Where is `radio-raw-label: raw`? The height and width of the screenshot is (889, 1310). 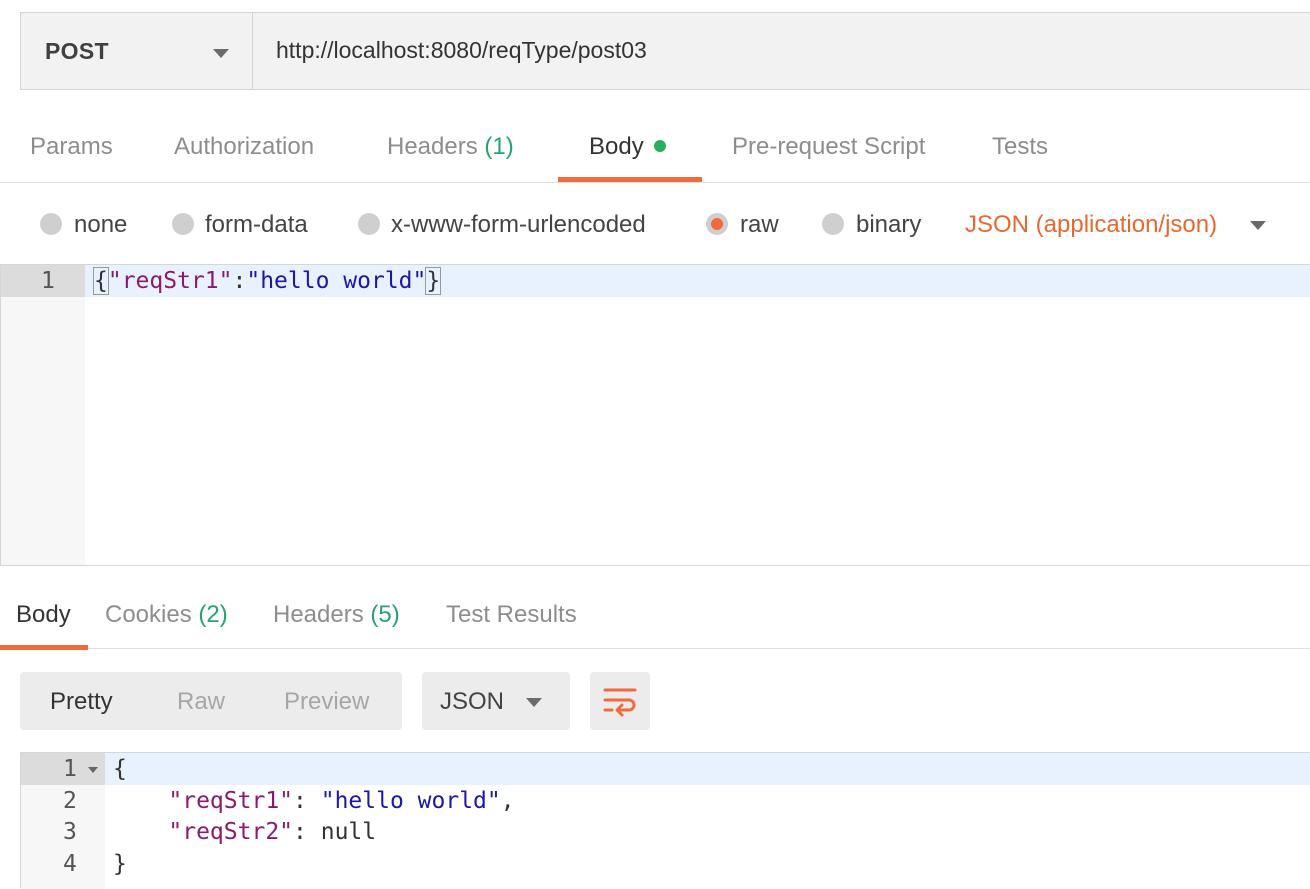
radio-raw-label: raw is located at coordinates (759, 225).